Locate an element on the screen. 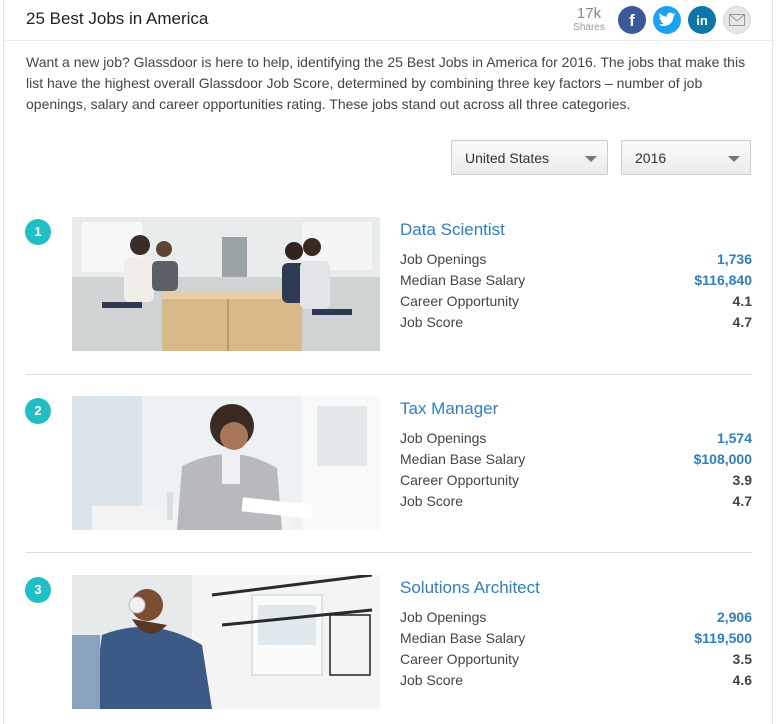 This screenshot has height=724, width=776. stat-row-career: Career Opportunity 3.9 is located at coordinates (576, 480).